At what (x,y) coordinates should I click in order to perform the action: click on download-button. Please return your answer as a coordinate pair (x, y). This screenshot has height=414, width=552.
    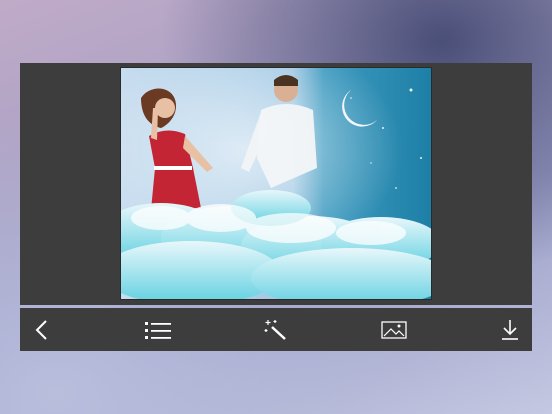
    Looking at the image, I should click on (510, 329).